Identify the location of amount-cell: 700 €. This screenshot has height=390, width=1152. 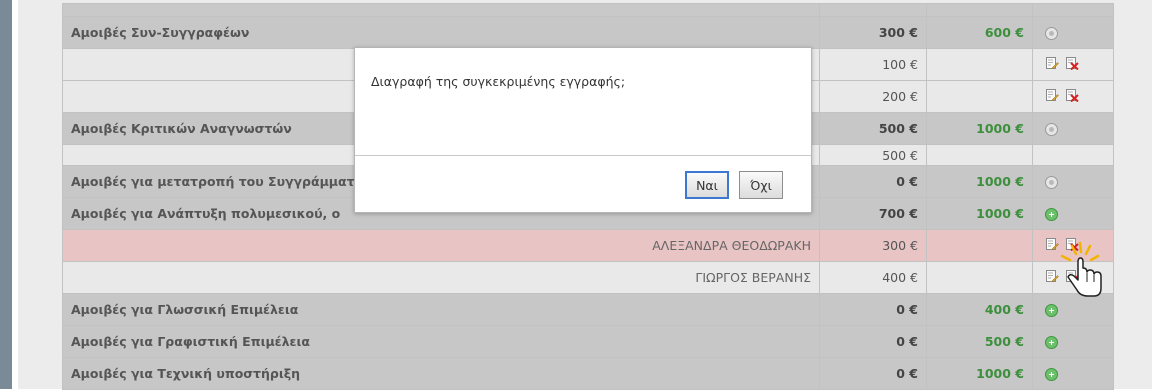
(873, 213).